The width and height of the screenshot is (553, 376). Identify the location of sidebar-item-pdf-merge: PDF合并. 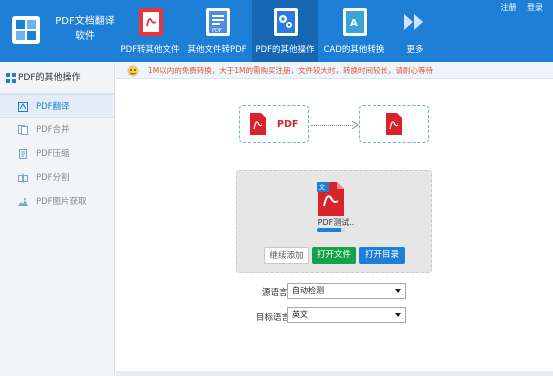
(57, 130).